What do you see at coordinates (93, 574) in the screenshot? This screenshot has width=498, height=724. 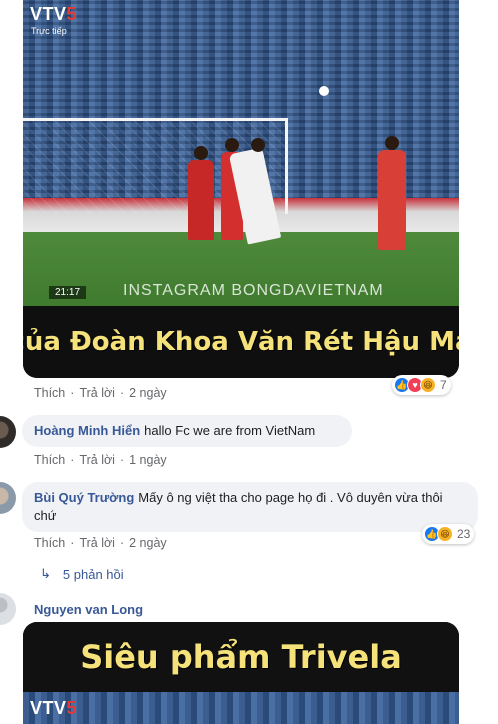 I see `replies-count-label: 5 phản hồi` at bounding box center [93, 574].